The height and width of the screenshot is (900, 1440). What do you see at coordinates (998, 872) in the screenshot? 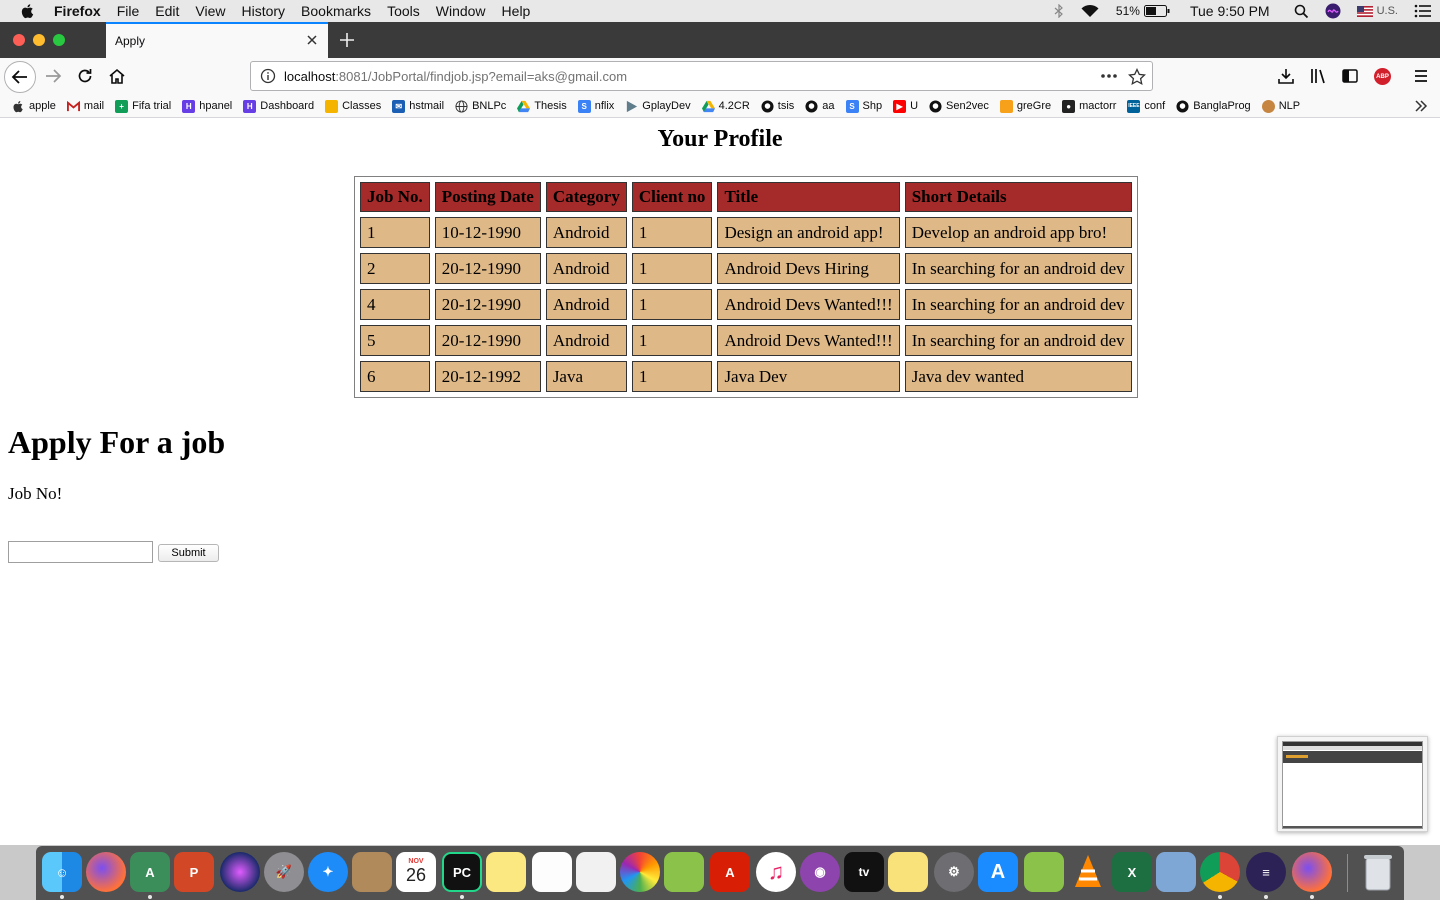
I see `app-store-icon: A` at bounding box center [998, 872].